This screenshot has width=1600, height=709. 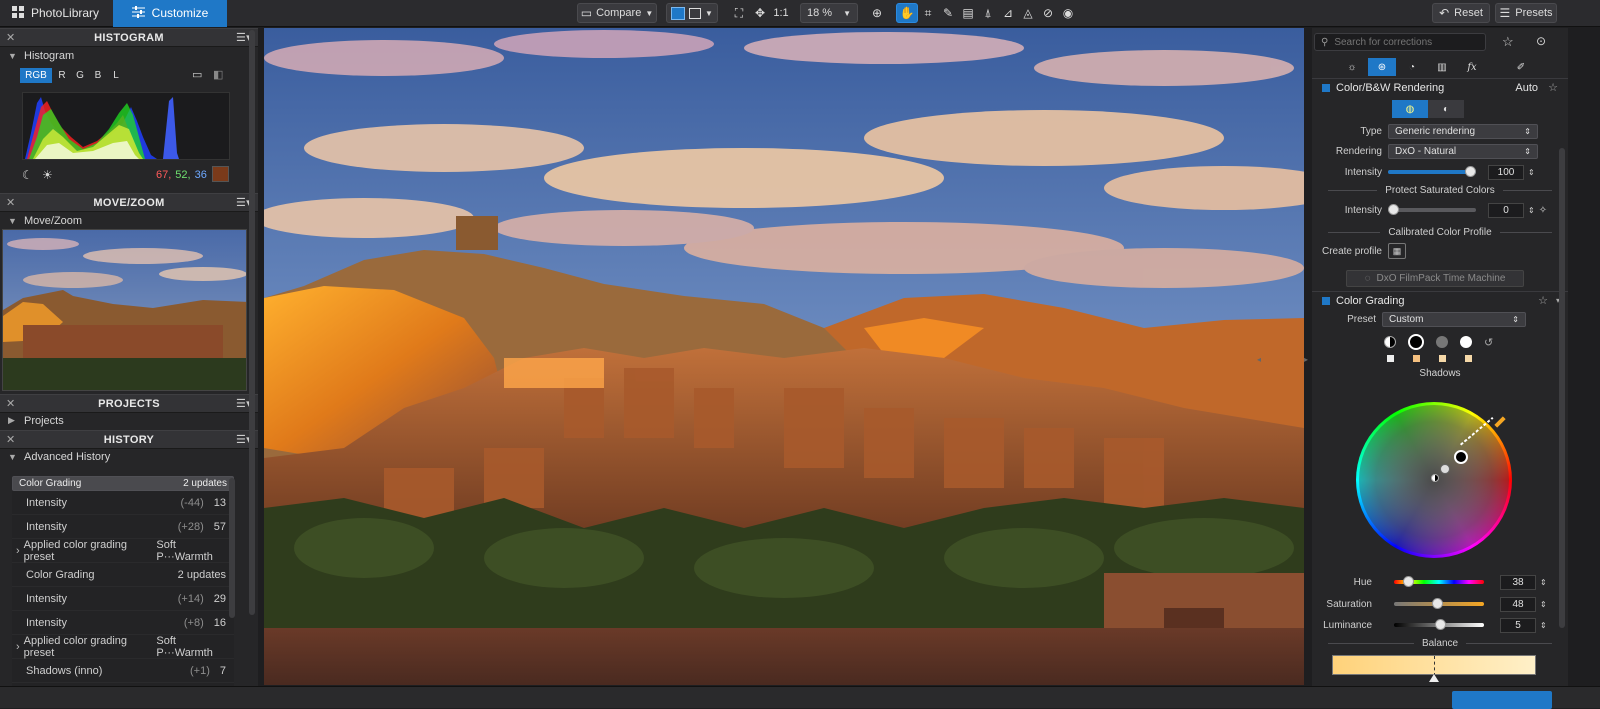 What do you see at coordinates (1506, 172) in the screenshot?
I see `intensity-value: 100` at bounding box center [1506, 172].